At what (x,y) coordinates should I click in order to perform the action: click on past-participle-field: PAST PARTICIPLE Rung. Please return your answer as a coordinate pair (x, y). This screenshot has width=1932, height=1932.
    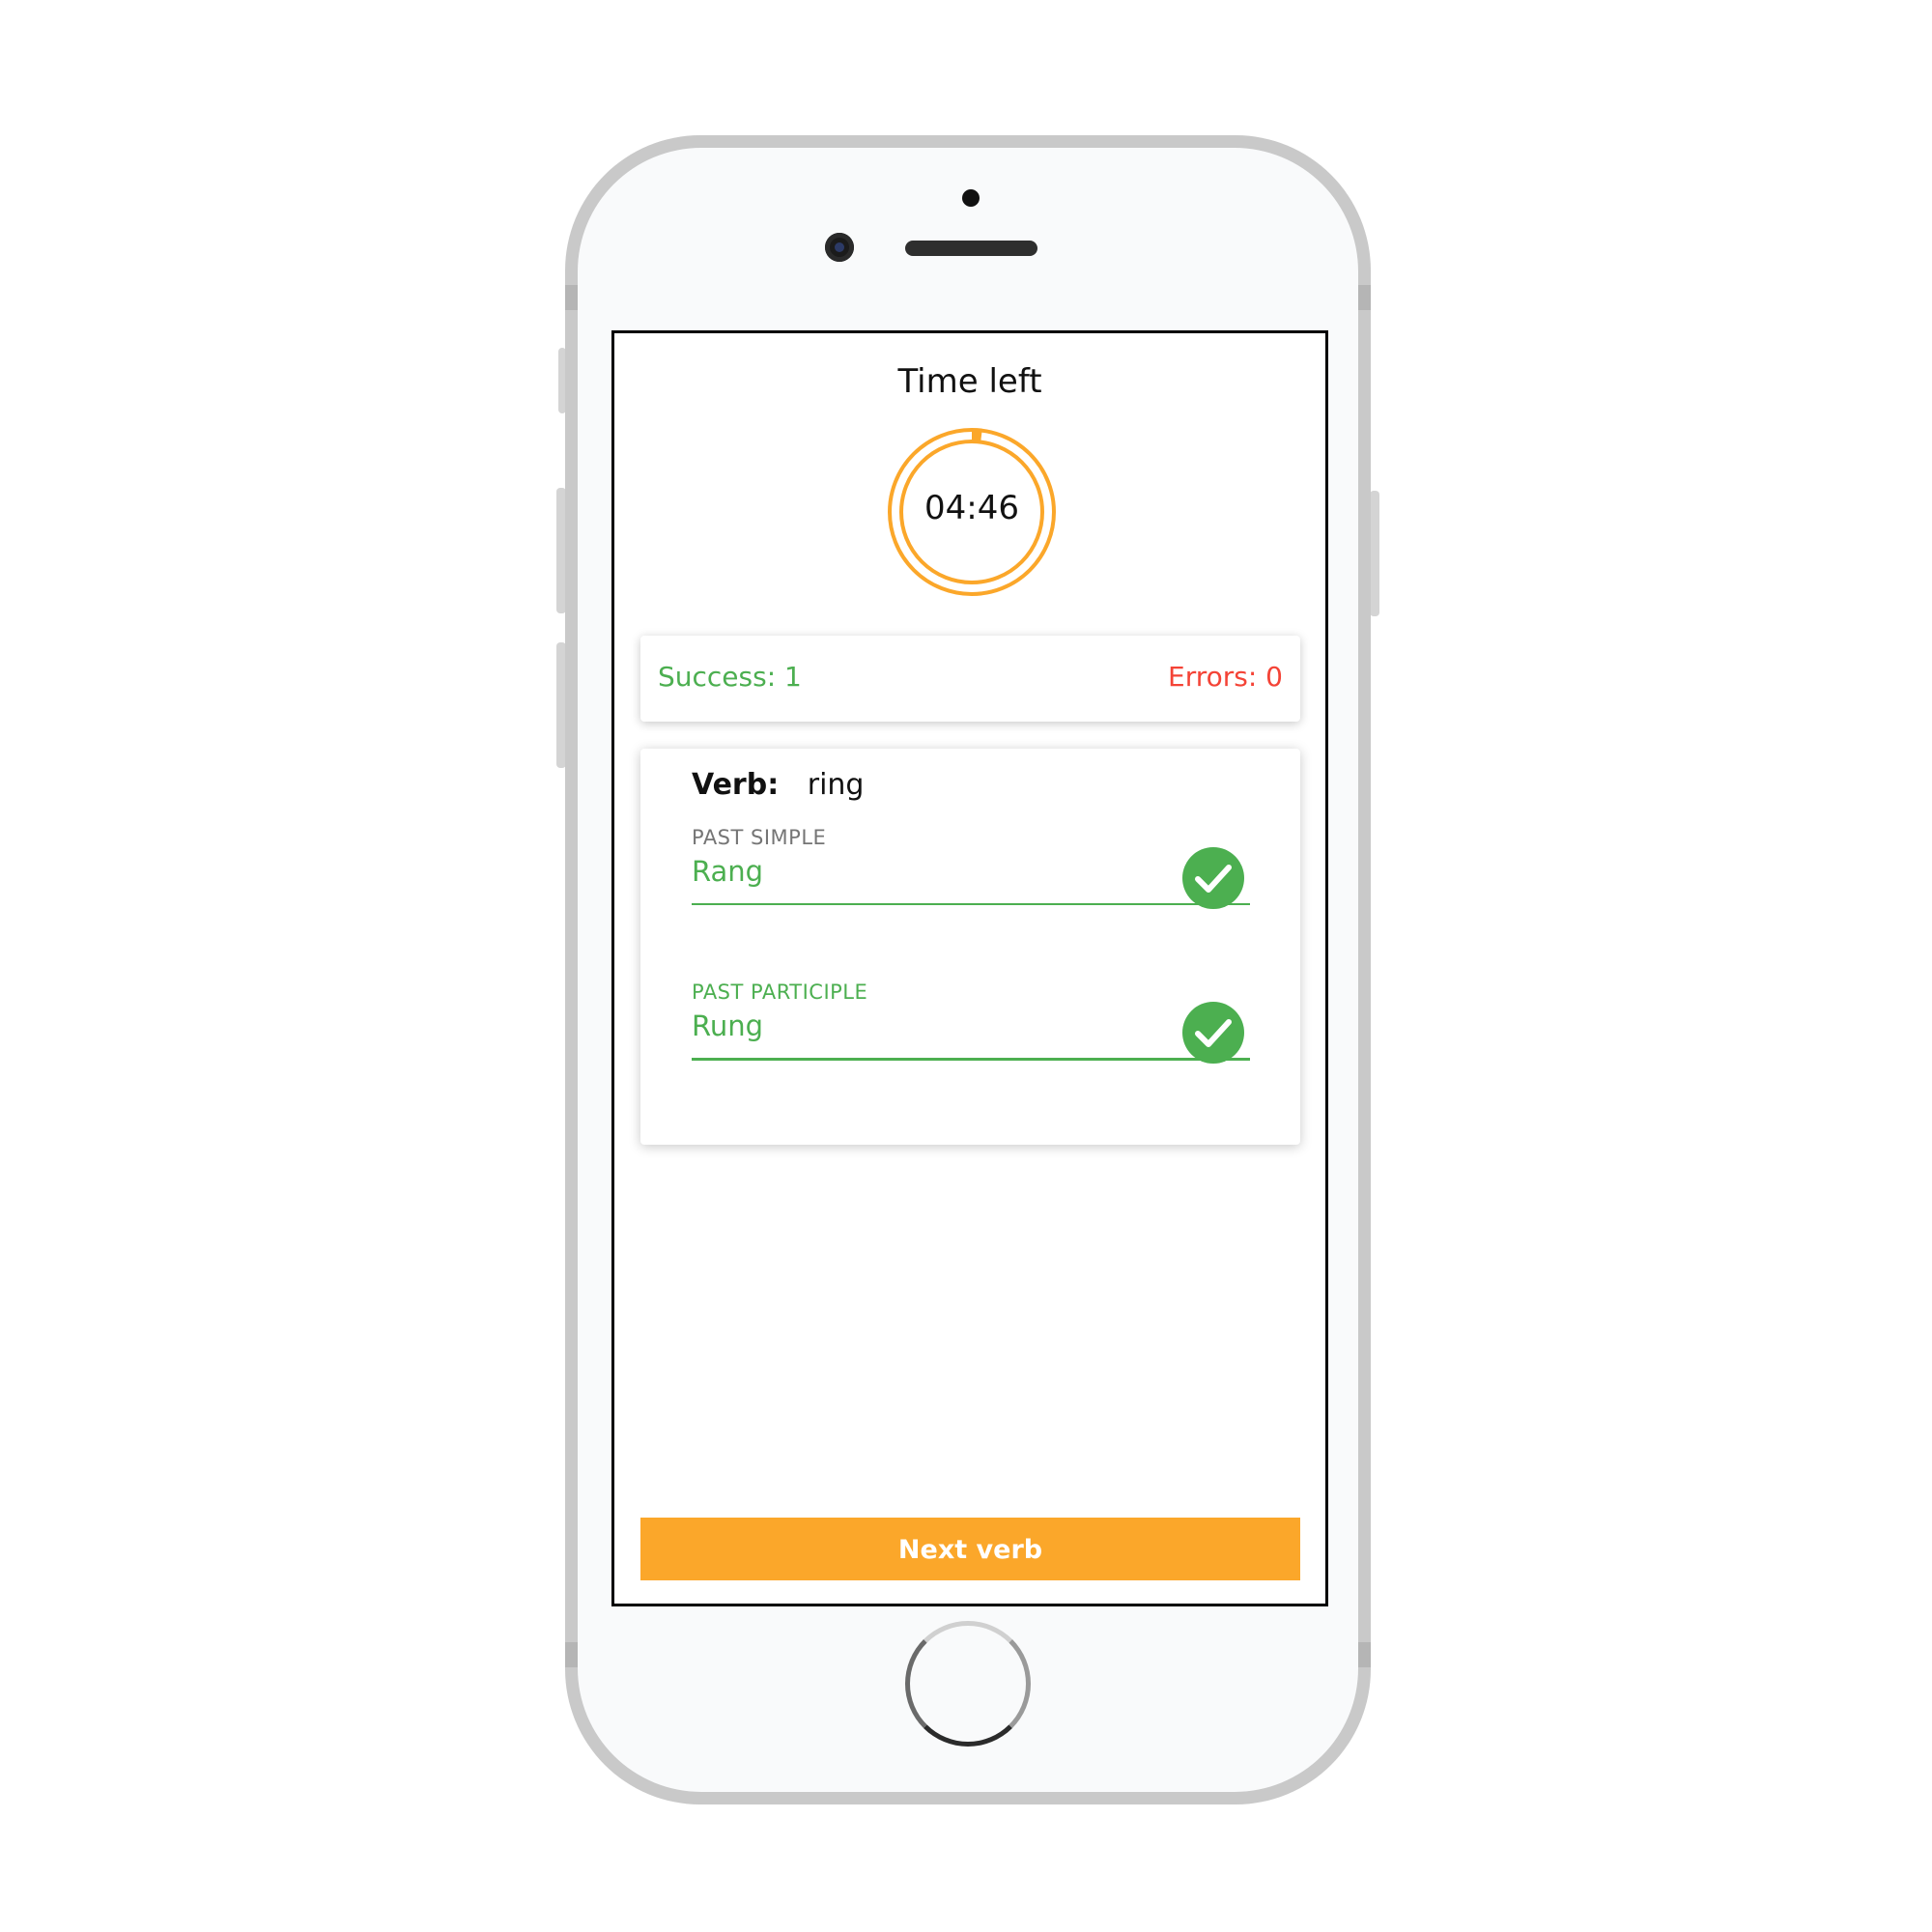
    Looking at the image, I should click on (971, 1024).